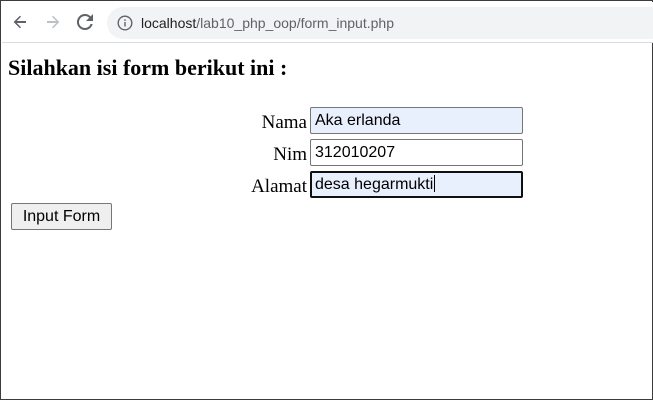 This screenshot has width=653, height=400. Describe the element at coordinates (61, 216) in the screenshot. I see `input-form-button: Input Form` at that location.